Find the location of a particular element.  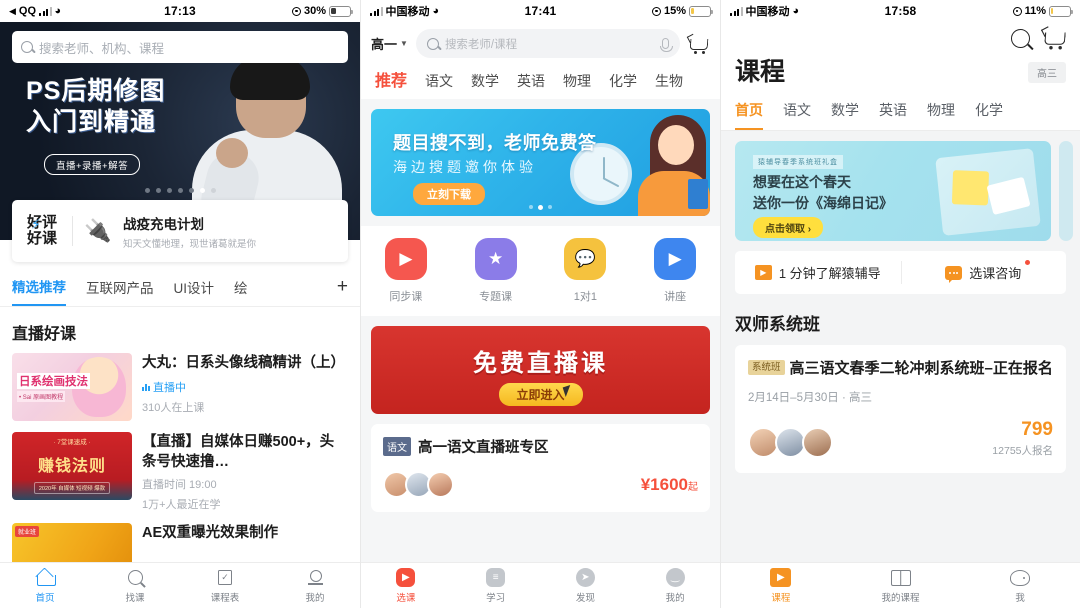

promo-subtitle: 知天文懂地理，现世诸葛就是你 is located at coordinates (190, 244).